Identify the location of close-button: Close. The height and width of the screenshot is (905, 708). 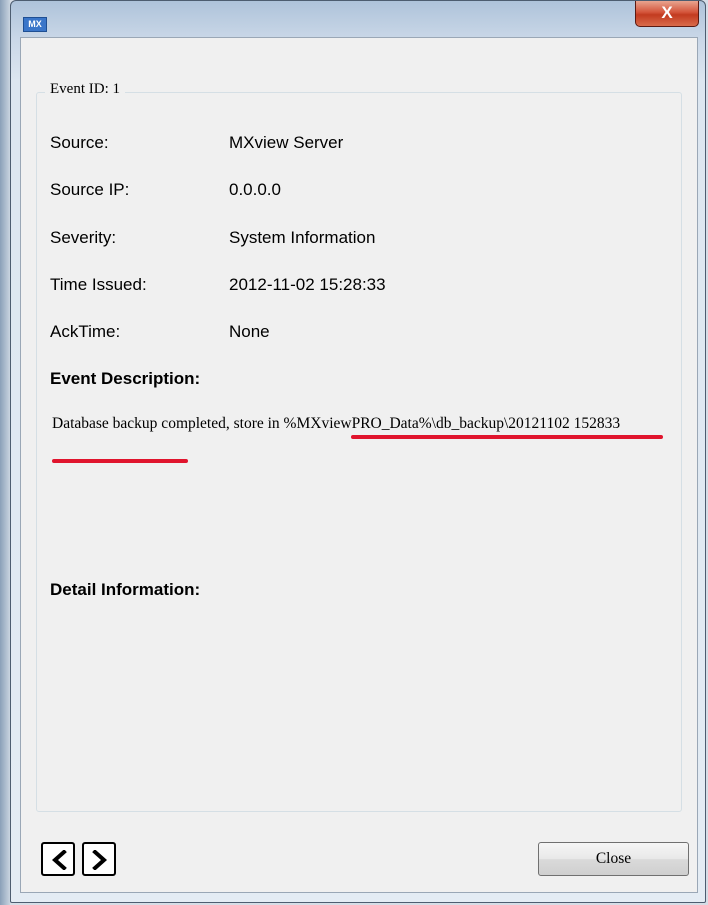
(613, 859).